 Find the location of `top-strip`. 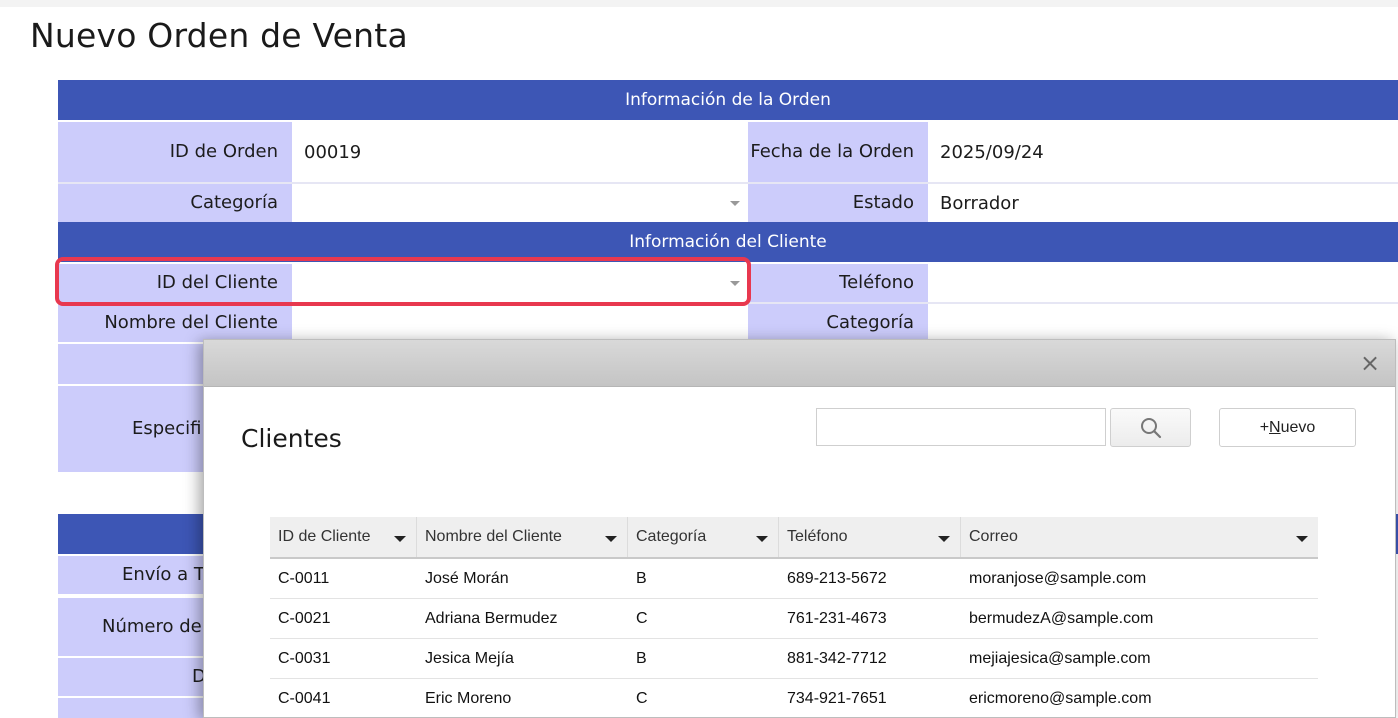

top-strip is located at coordinates (699, 3).